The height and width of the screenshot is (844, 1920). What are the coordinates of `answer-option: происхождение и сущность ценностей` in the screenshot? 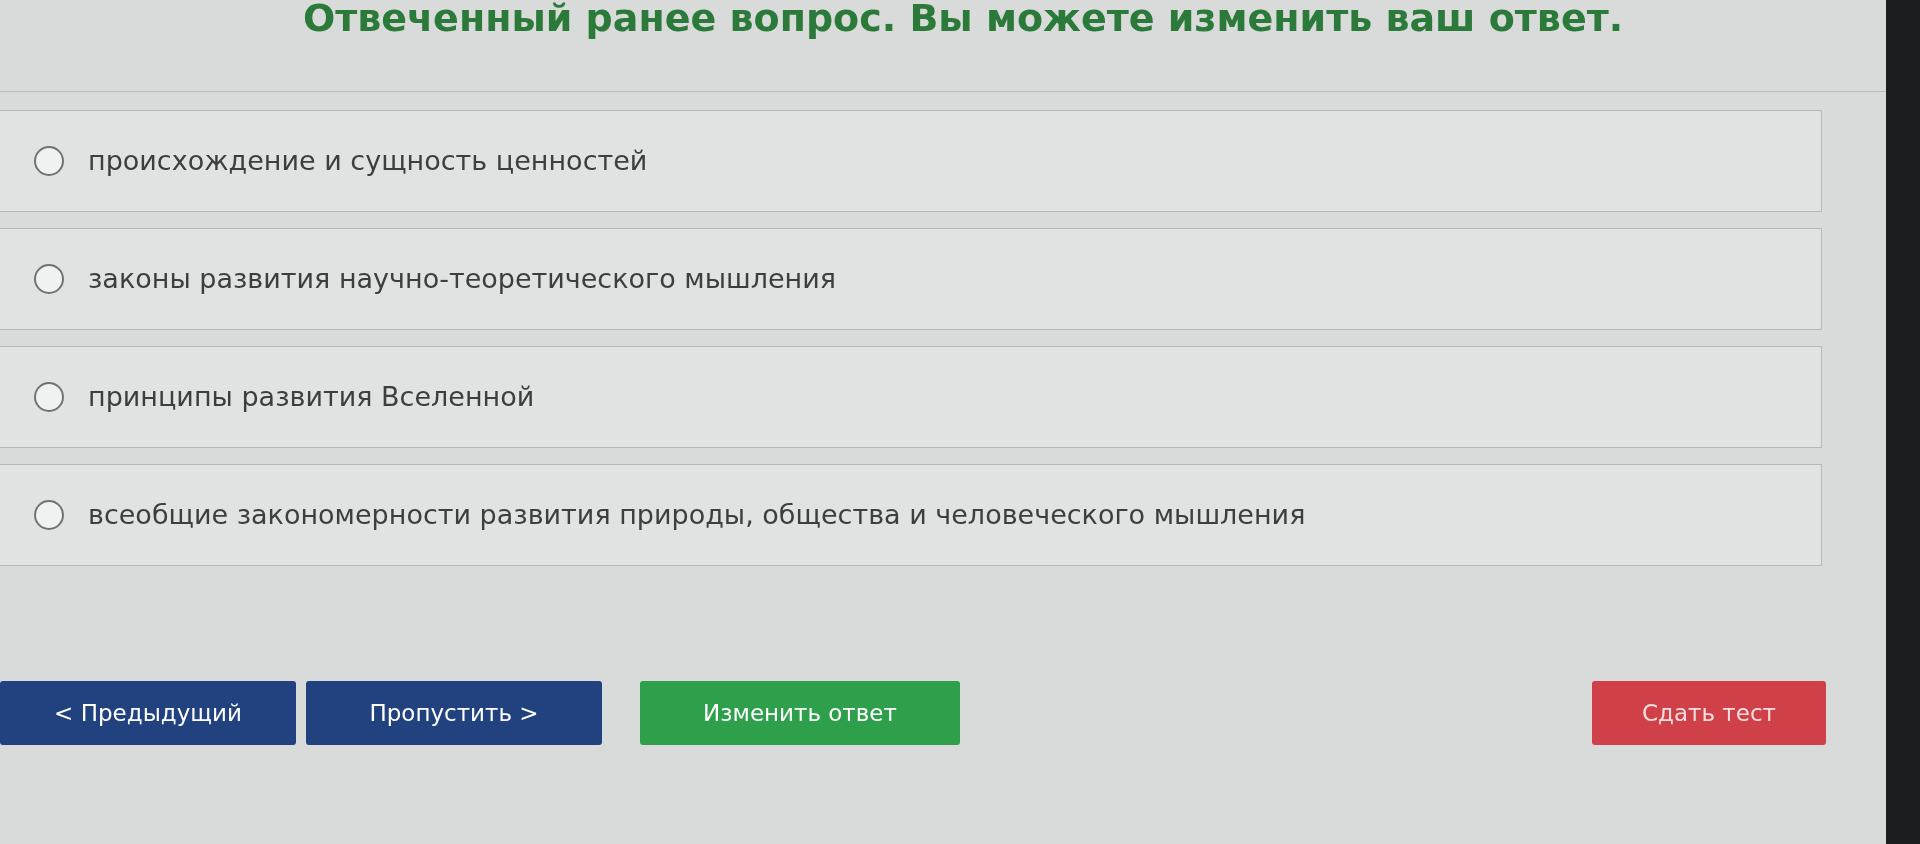 It's located at (911, 161).